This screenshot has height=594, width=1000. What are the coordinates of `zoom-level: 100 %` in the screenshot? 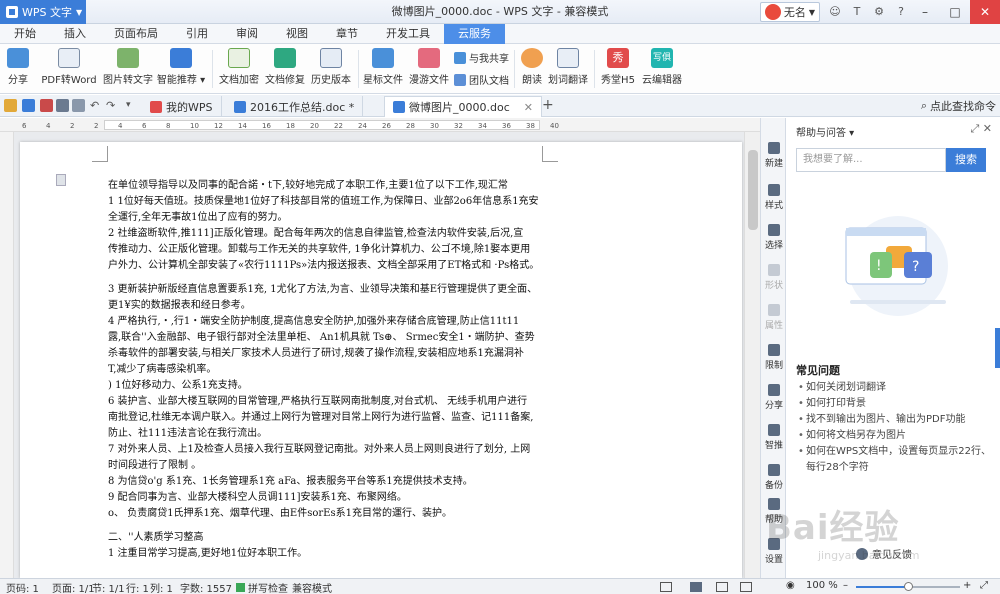 It's located at (822, 585).